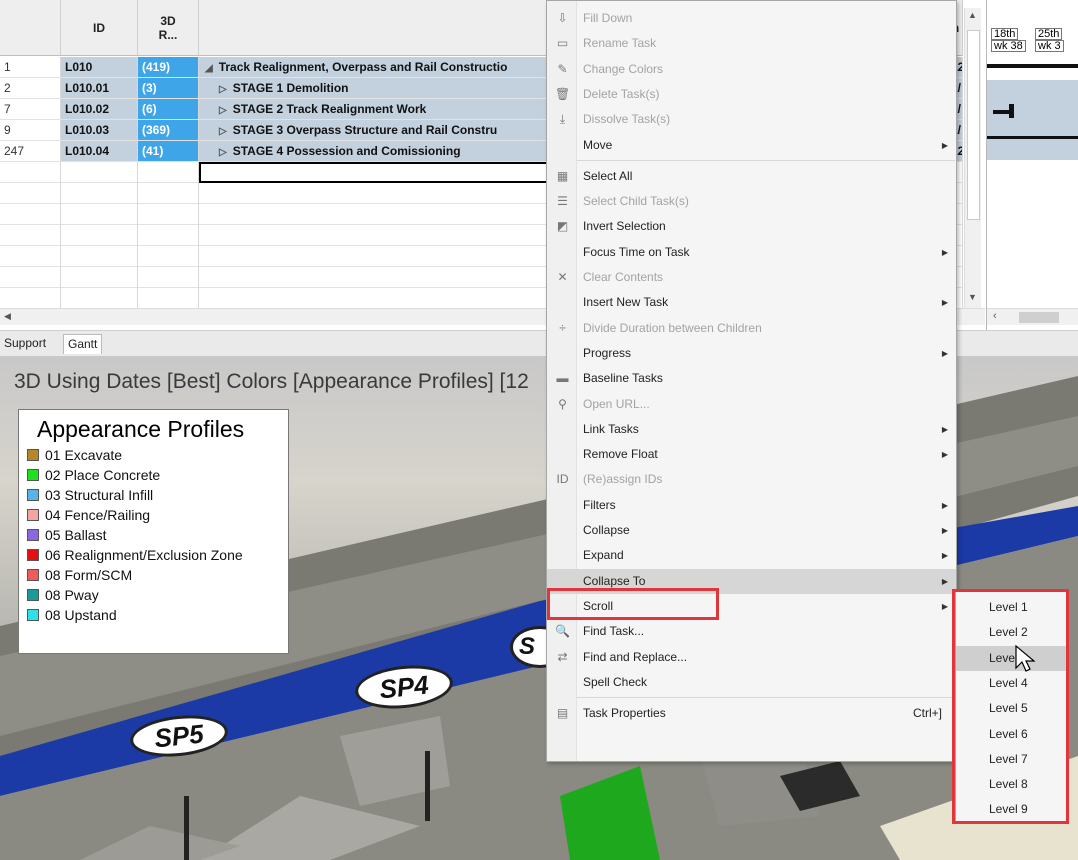 The height and width of the screenshot is (860, 1078). Describe the element at coordinates (168, 67) in the screenshot. I see `3d-resources-cell: (419)` at that location.